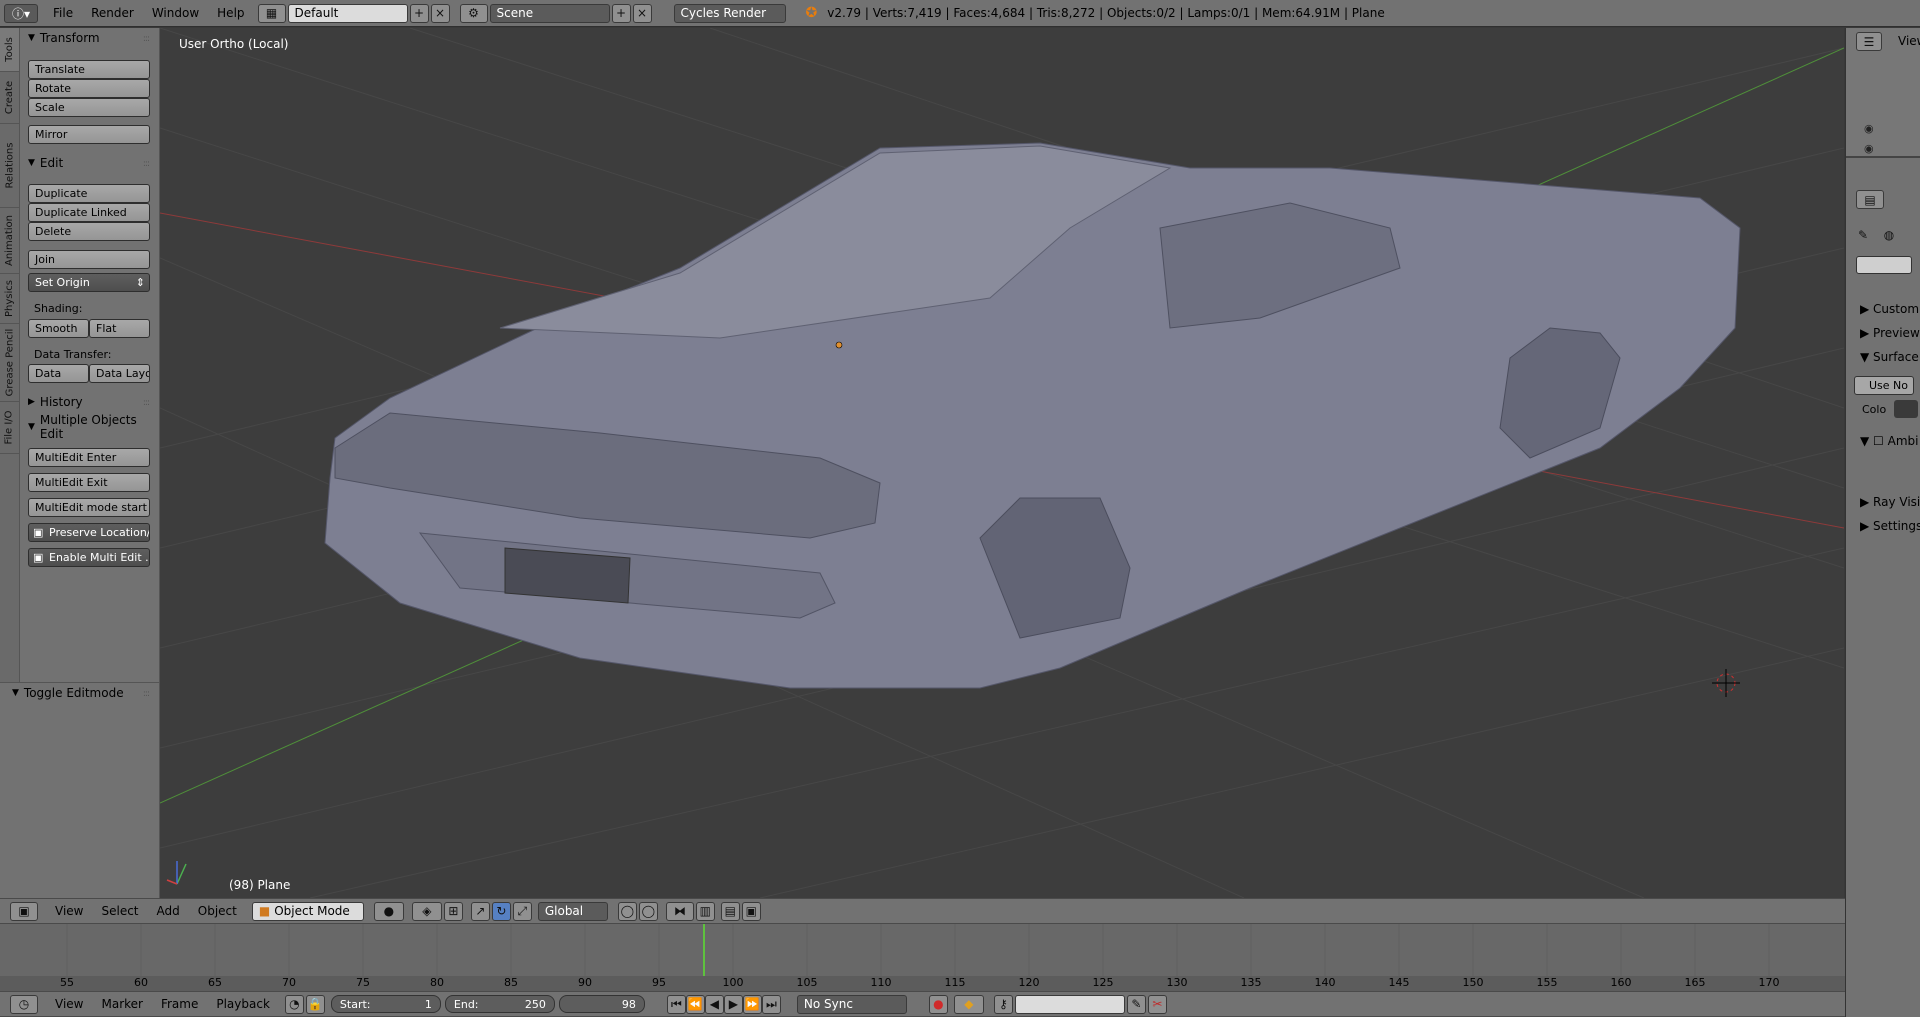 This screenshot has width=1920, height=1017. What do you see at coordinates (572, 911) in the screenshot?
I see `transform-orientation-select: Global` at bounding box center [572, 911].